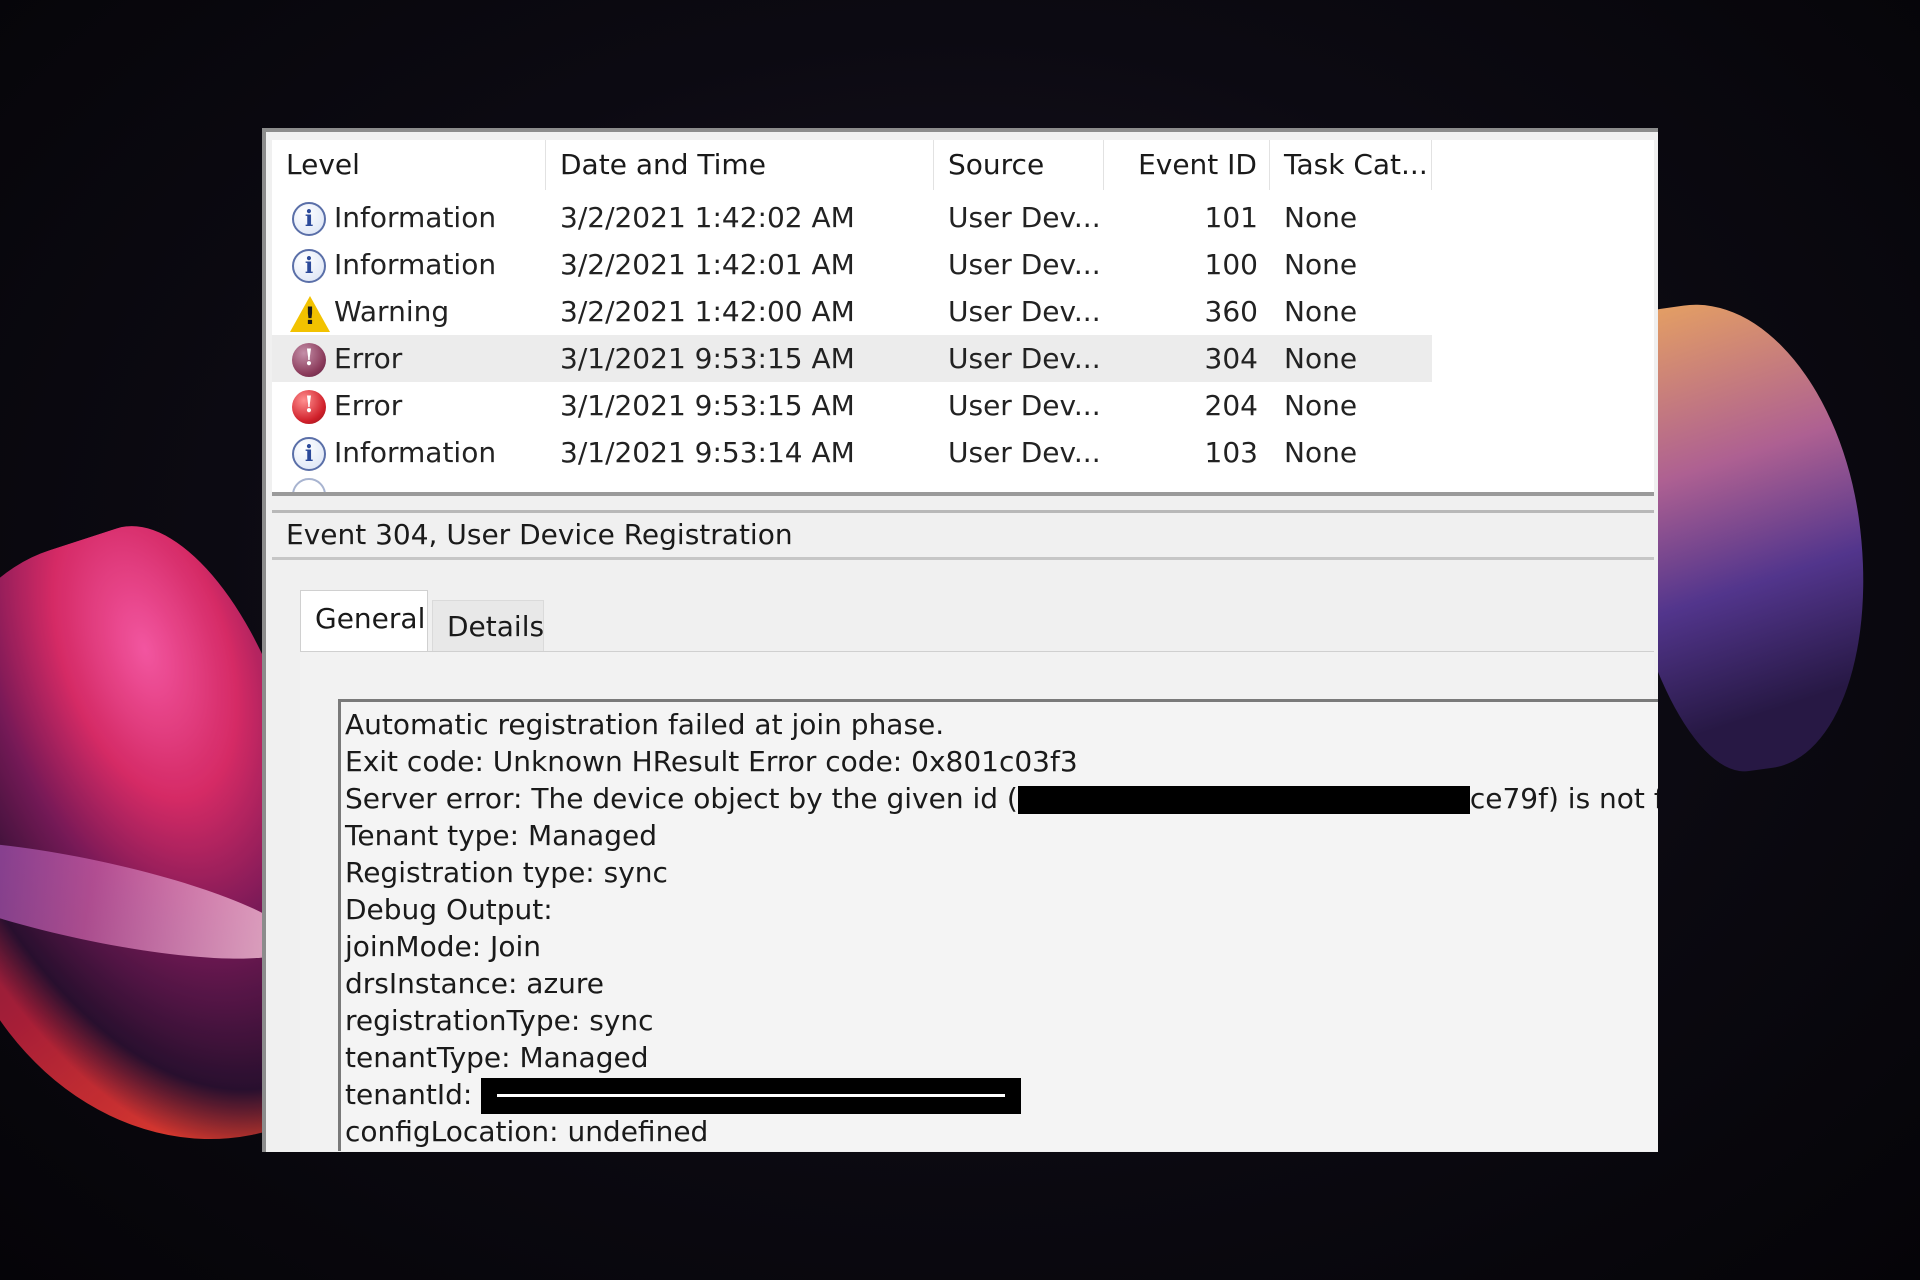  What do you see at coordinates (707, 452) in the screenshot?
I see `event-datetime: 3/1/2021 9:53:14 AM` at bounding box center [707, 452].